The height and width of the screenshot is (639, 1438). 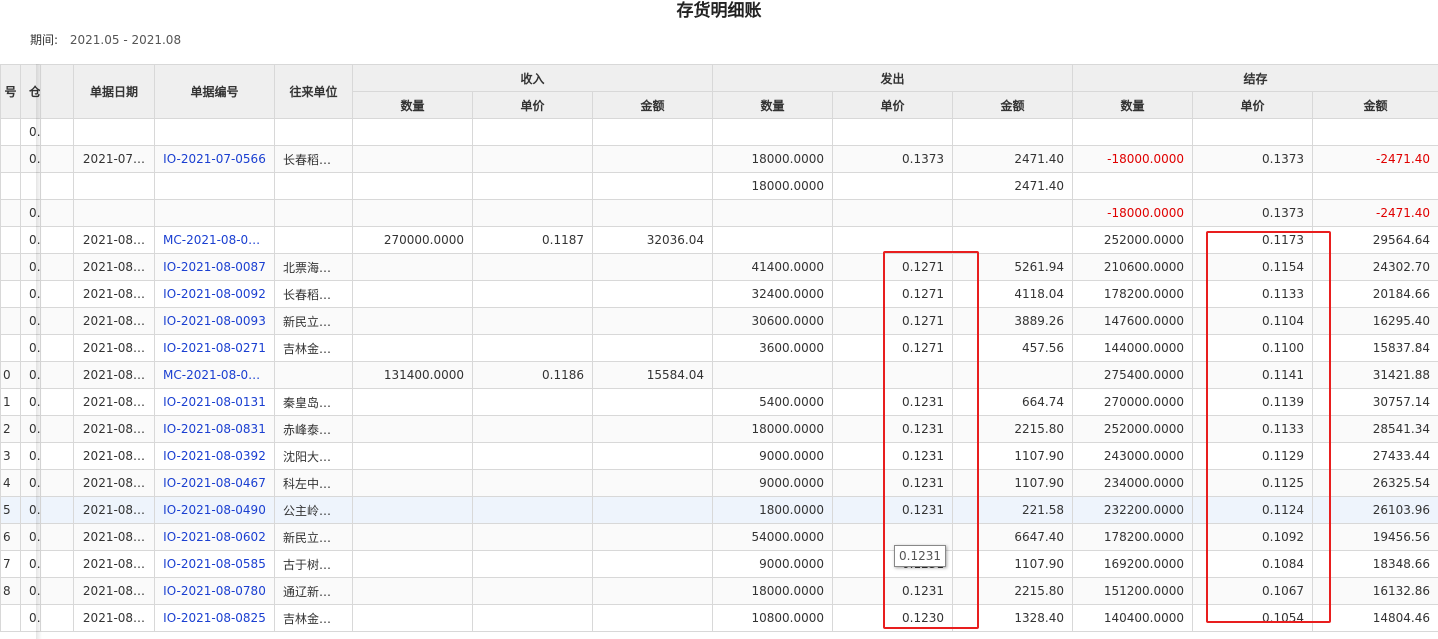 What do you see at coordinates (652, 105) in the screenshot?
I see `col-in-amount: 金额` at bounding box center [652, 105].